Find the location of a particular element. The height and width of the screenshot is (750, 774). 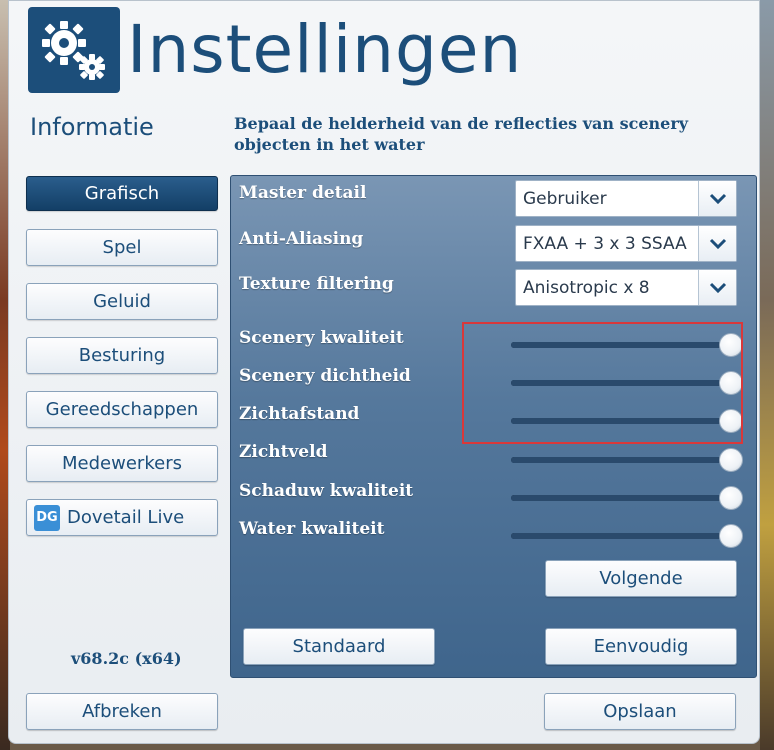

nav-label: Geluid is located at coordinates (122, 301).